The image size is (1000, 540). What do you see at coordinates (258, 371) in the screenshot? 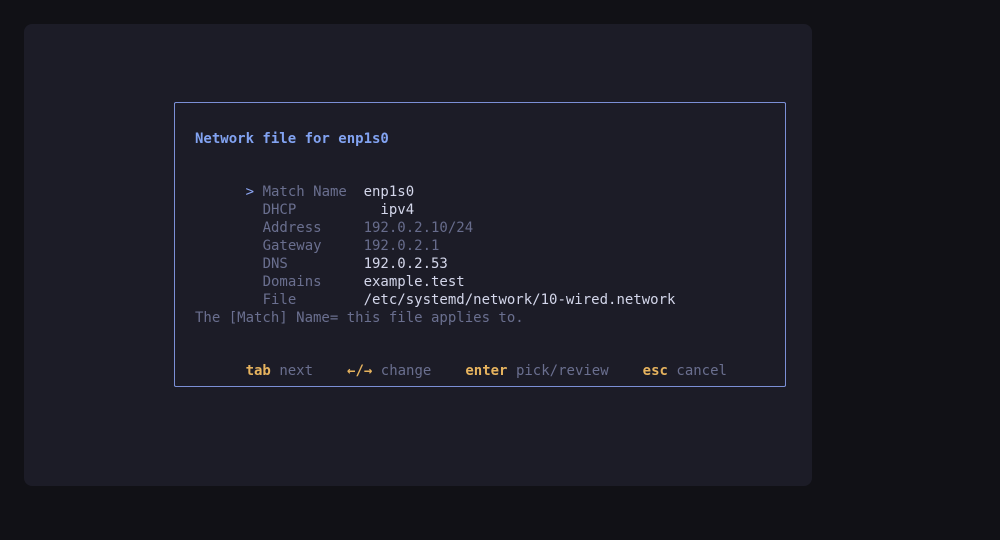
I see `key-tab: tab` at bounding box center [258, 371].